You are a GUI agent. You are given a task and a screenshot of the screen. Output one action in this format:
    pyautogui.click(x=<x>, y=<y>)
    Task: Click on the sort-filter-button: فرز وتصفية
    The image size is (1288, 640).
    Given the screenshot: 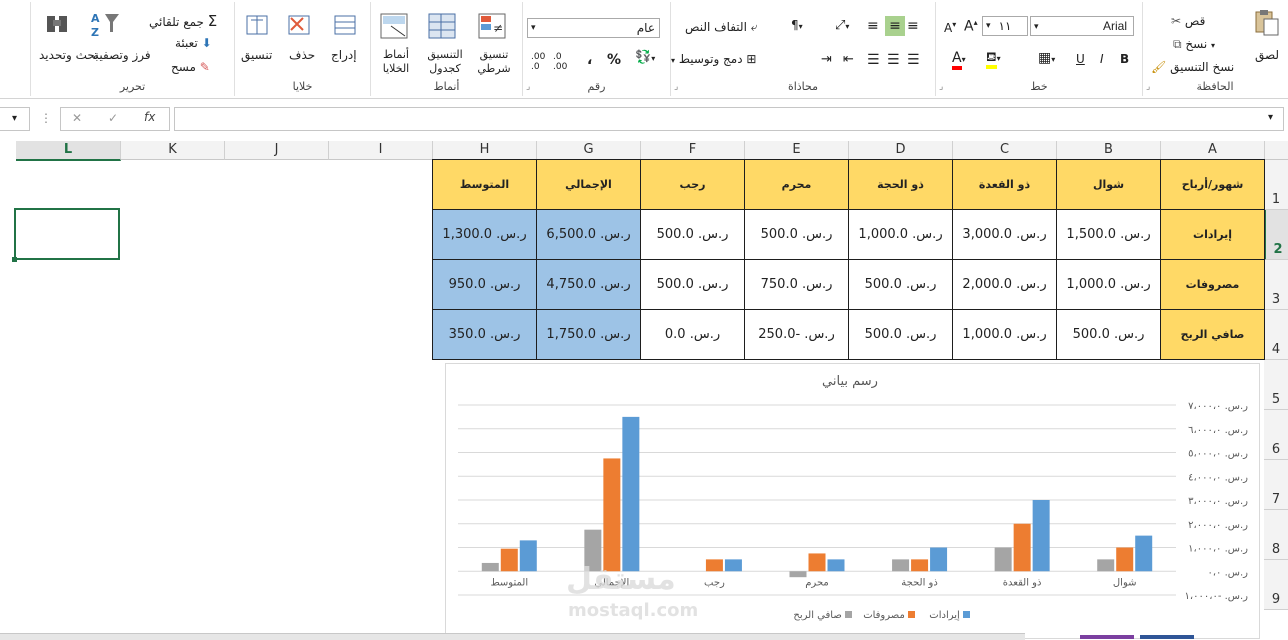 What is the action you would take?
    pyautogui.click(x=122, y=55)
    